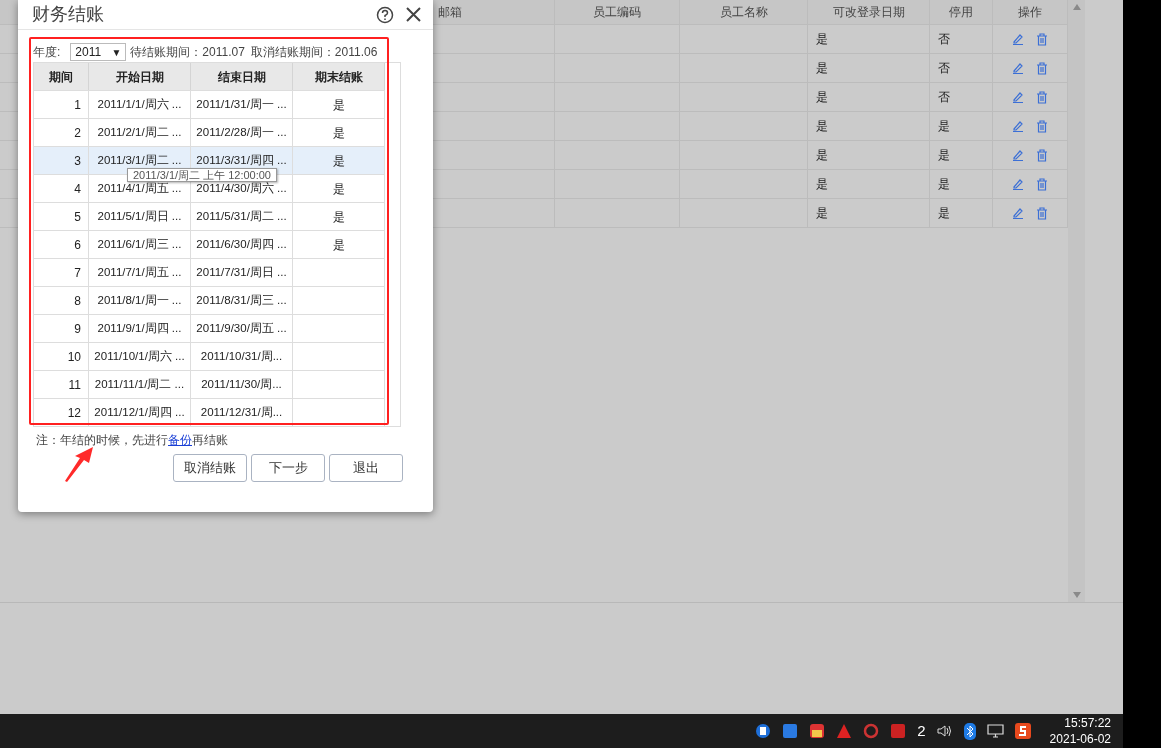 The height and width of the screenshot is (748, 1161). What do you see at coordinates (61, 76) in the screenshot?
I see `column-header: 期间` at bounding box center [61, 76].